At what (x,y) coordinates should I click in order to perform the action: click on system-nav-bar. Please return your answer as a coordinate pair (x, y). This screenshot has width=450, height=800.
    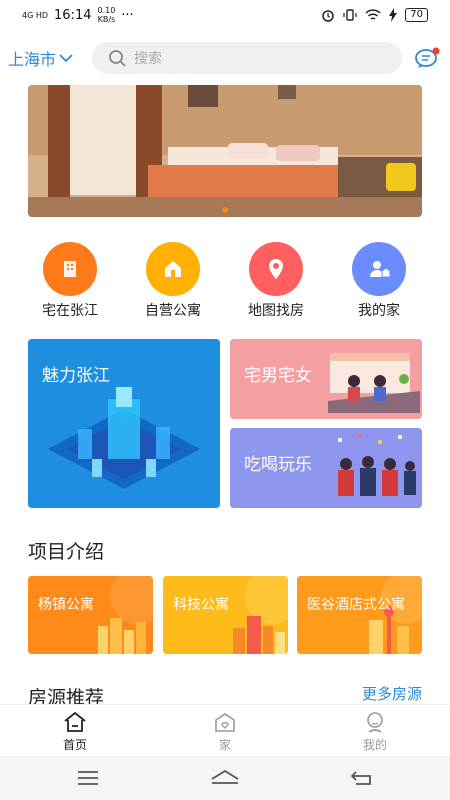
    Looking at the image, I should click on (225, 778).